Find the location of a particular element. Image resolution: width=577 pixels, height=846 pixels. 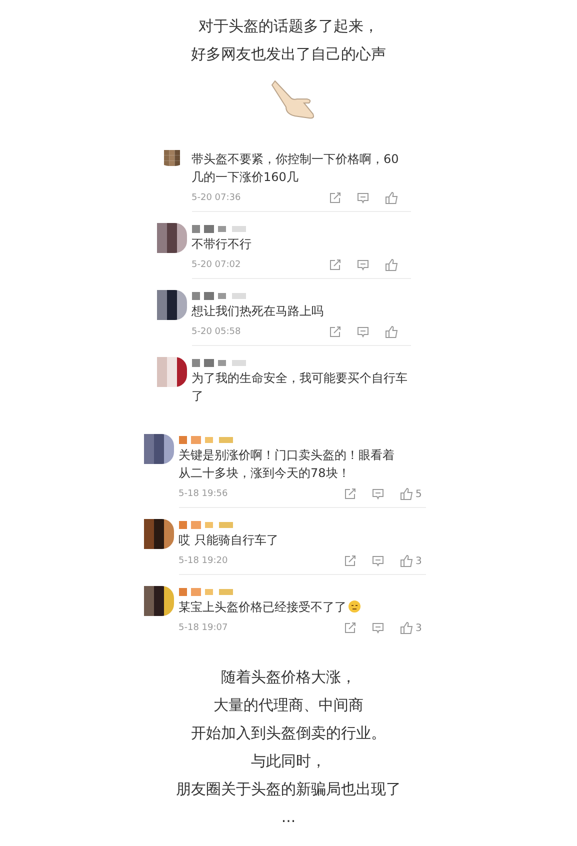

comment-time: 5-18 19:20 is located at coordinates (203, 561).